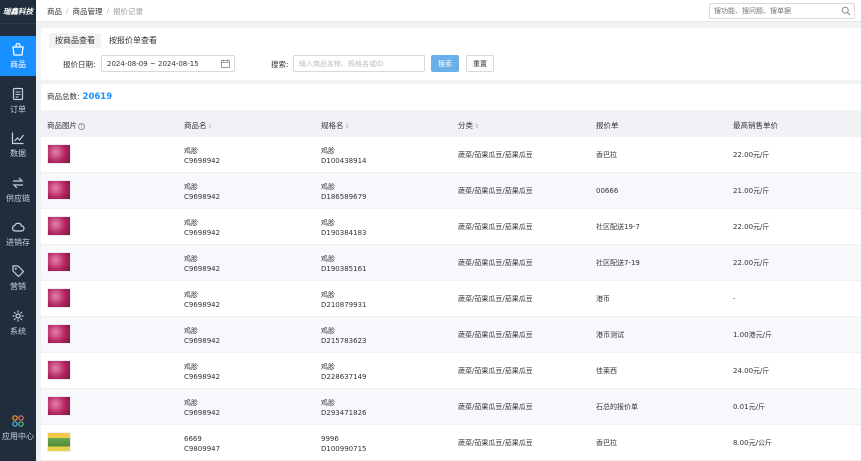 The width and height of the screenshot is (861, 461). Describe the element at coordinates (335, 125) in the screenshot. I see `column-header-sortable: 规格名⇕` at that location.